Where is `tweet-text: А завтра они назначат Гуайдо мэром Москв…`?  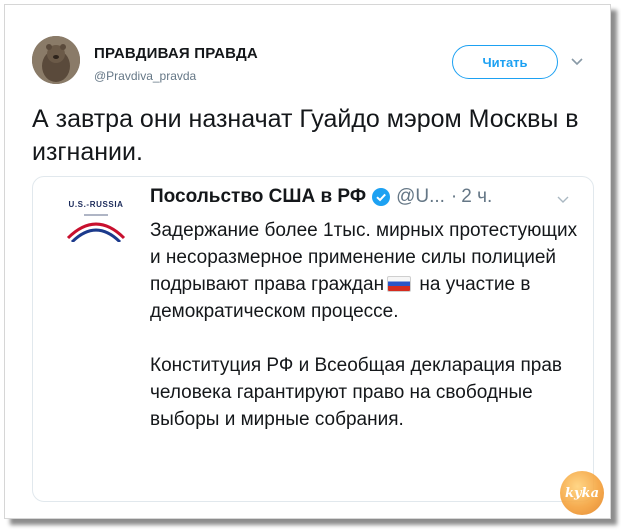 tweet-text: А завтра они назначат Гуайдо мэром Москв… is located at coordinates (305, 135).